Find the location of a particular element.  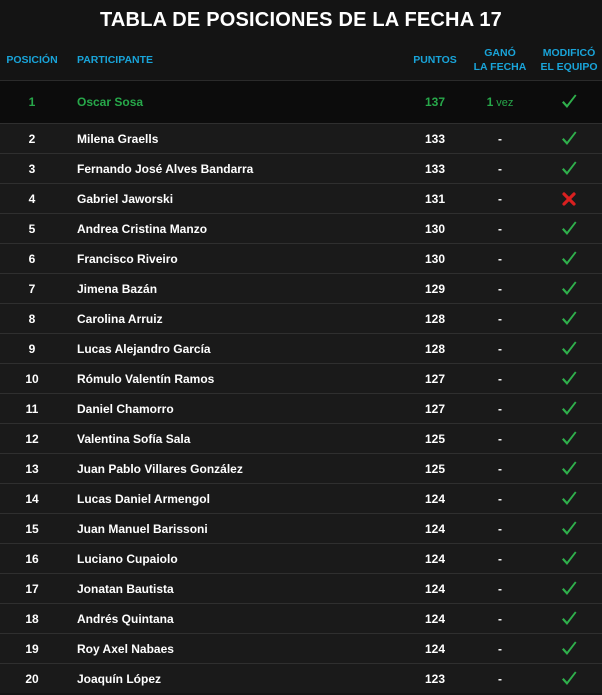

row-position: 2 is located at coordinates (32, 138).